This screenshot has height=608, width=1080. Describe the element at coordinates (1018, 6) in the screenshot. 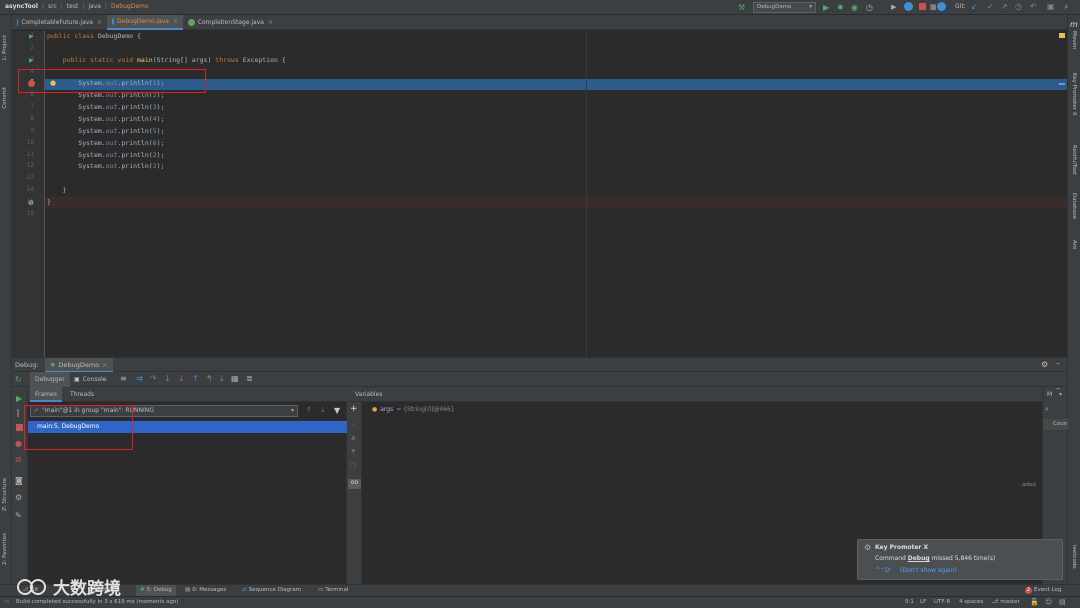

I see `git-history-icon: ◷` at that location.